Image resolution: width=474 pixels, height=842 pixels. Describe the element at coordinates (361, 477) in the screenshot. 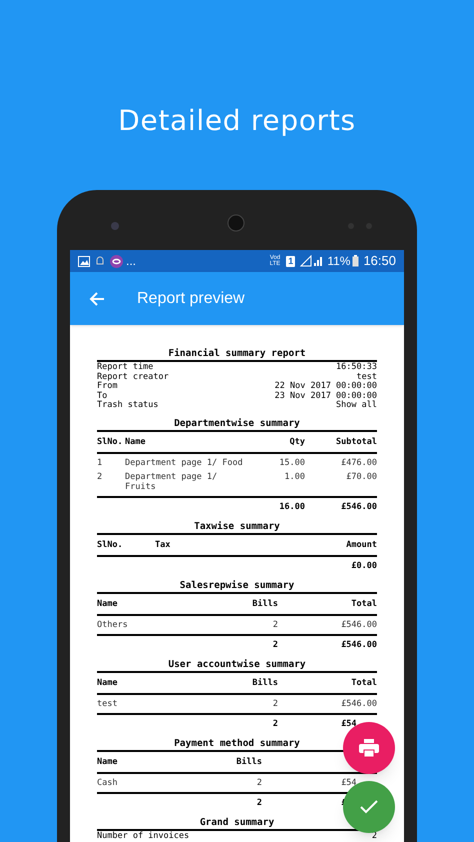

I see `table-cell-text: £70.00` at that location.